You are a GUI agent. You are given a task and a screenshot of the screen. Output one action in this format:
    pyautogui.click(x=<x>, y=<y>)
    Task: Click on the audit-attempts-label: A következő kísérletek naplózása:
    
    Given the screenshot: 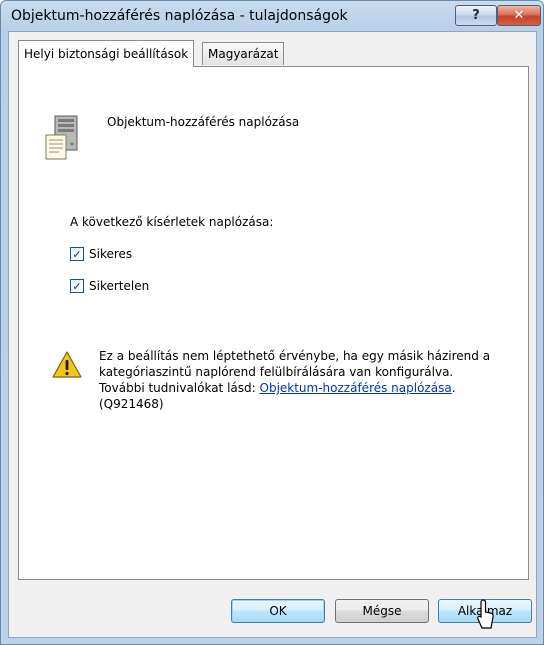 What is the action you would take?
    pyautogui.click(x=172, y=222)
    